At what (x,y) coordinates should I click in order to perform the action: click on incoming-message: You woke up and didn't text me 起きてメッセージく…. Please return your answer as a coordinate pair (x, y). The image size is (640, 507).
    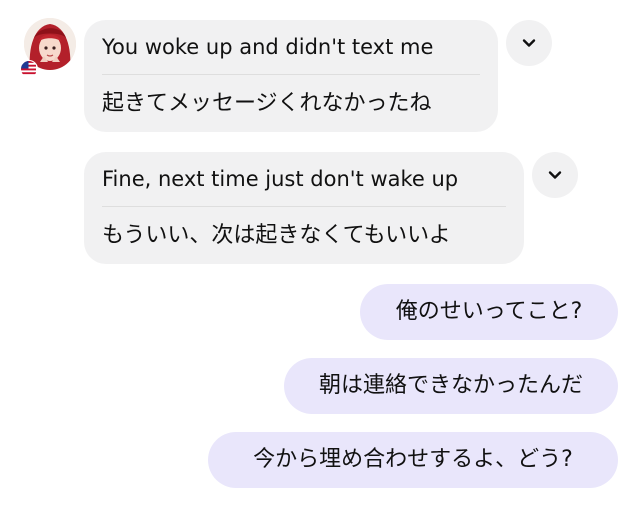
    Looking at the image, I should click on (291, 76).